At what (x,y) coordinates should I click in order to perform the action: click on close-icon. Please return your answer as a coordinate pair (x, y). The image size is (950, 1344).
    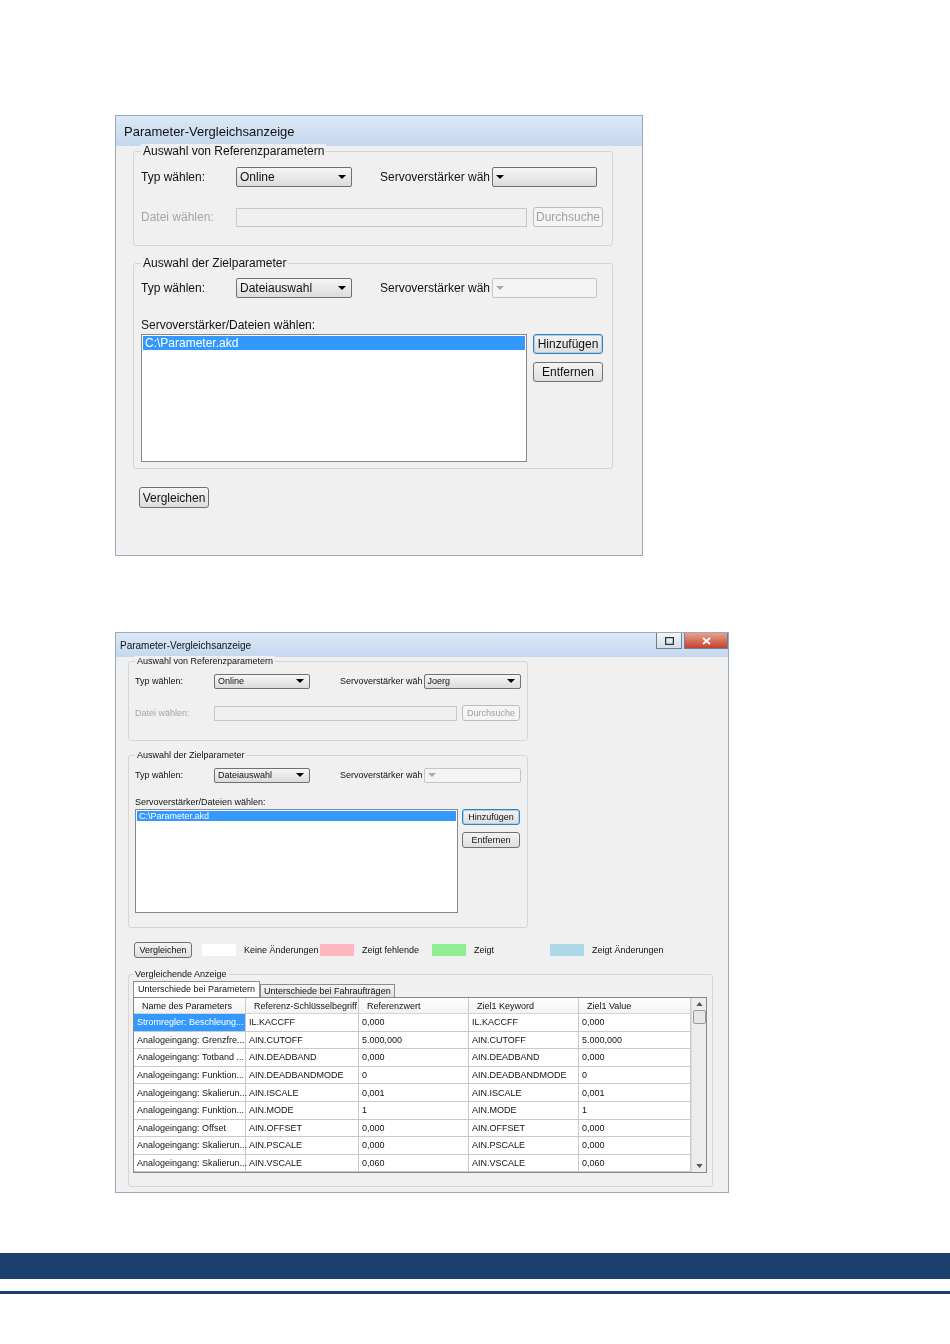
    Looking at the image, I should click on (706, 640).